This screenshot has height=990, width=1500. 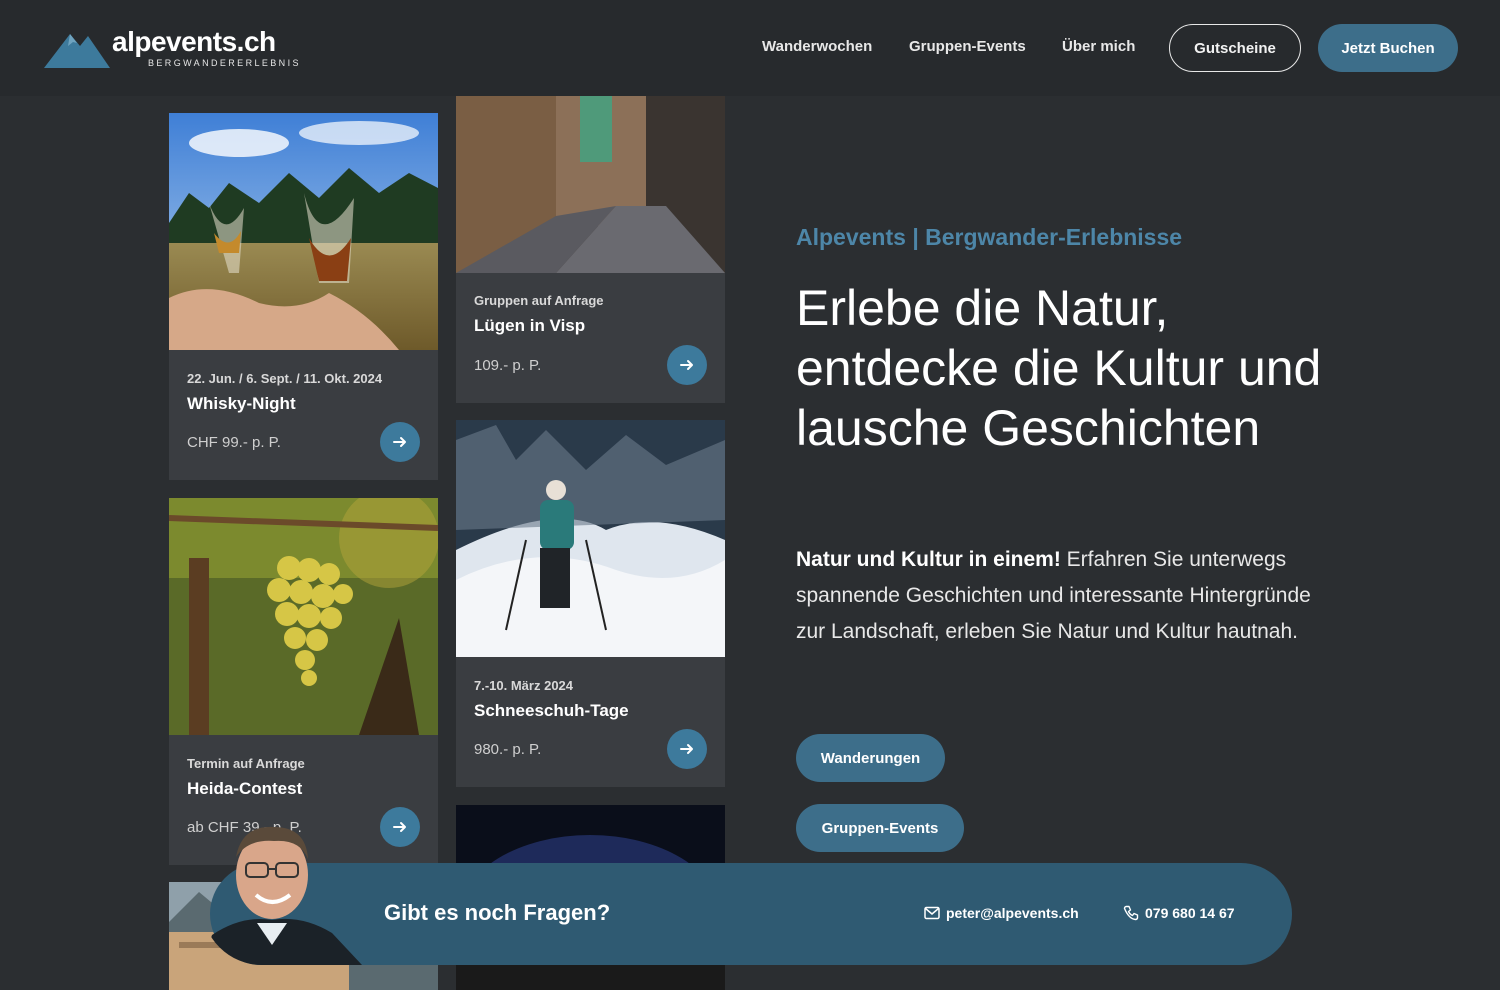 What do you see at coordinates (1098, 46) in the screenshot?
I see `nav-item-ueber-mich: Über mich` at bounding box center [1098, 46].